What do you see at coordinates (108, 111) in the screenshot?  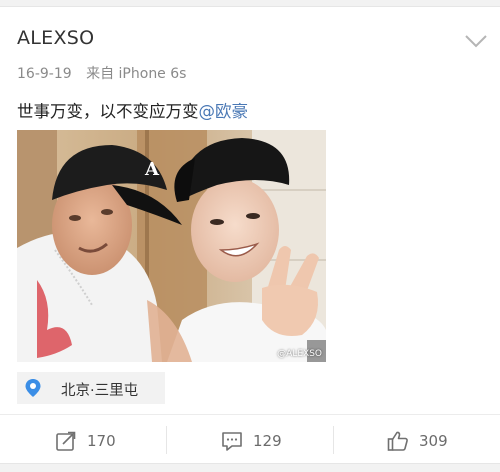 I see `post-text-body: 世事万变，以不变应万变` at bounding box center [108, 111].